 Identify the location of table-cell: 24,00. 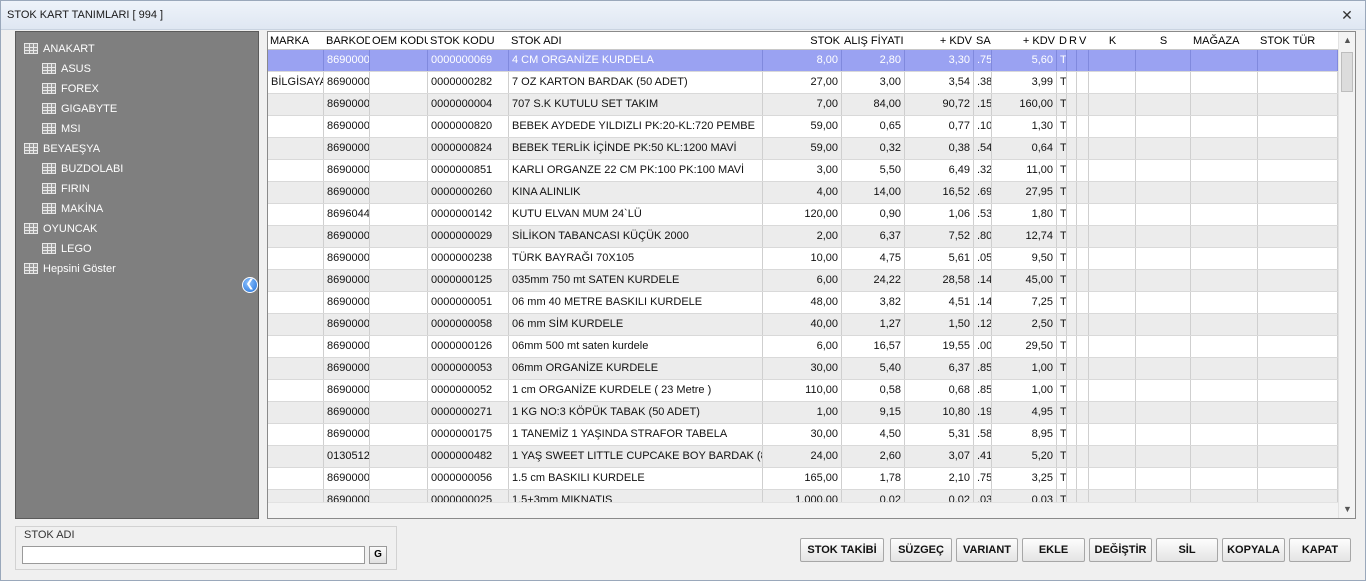
(802, 456).